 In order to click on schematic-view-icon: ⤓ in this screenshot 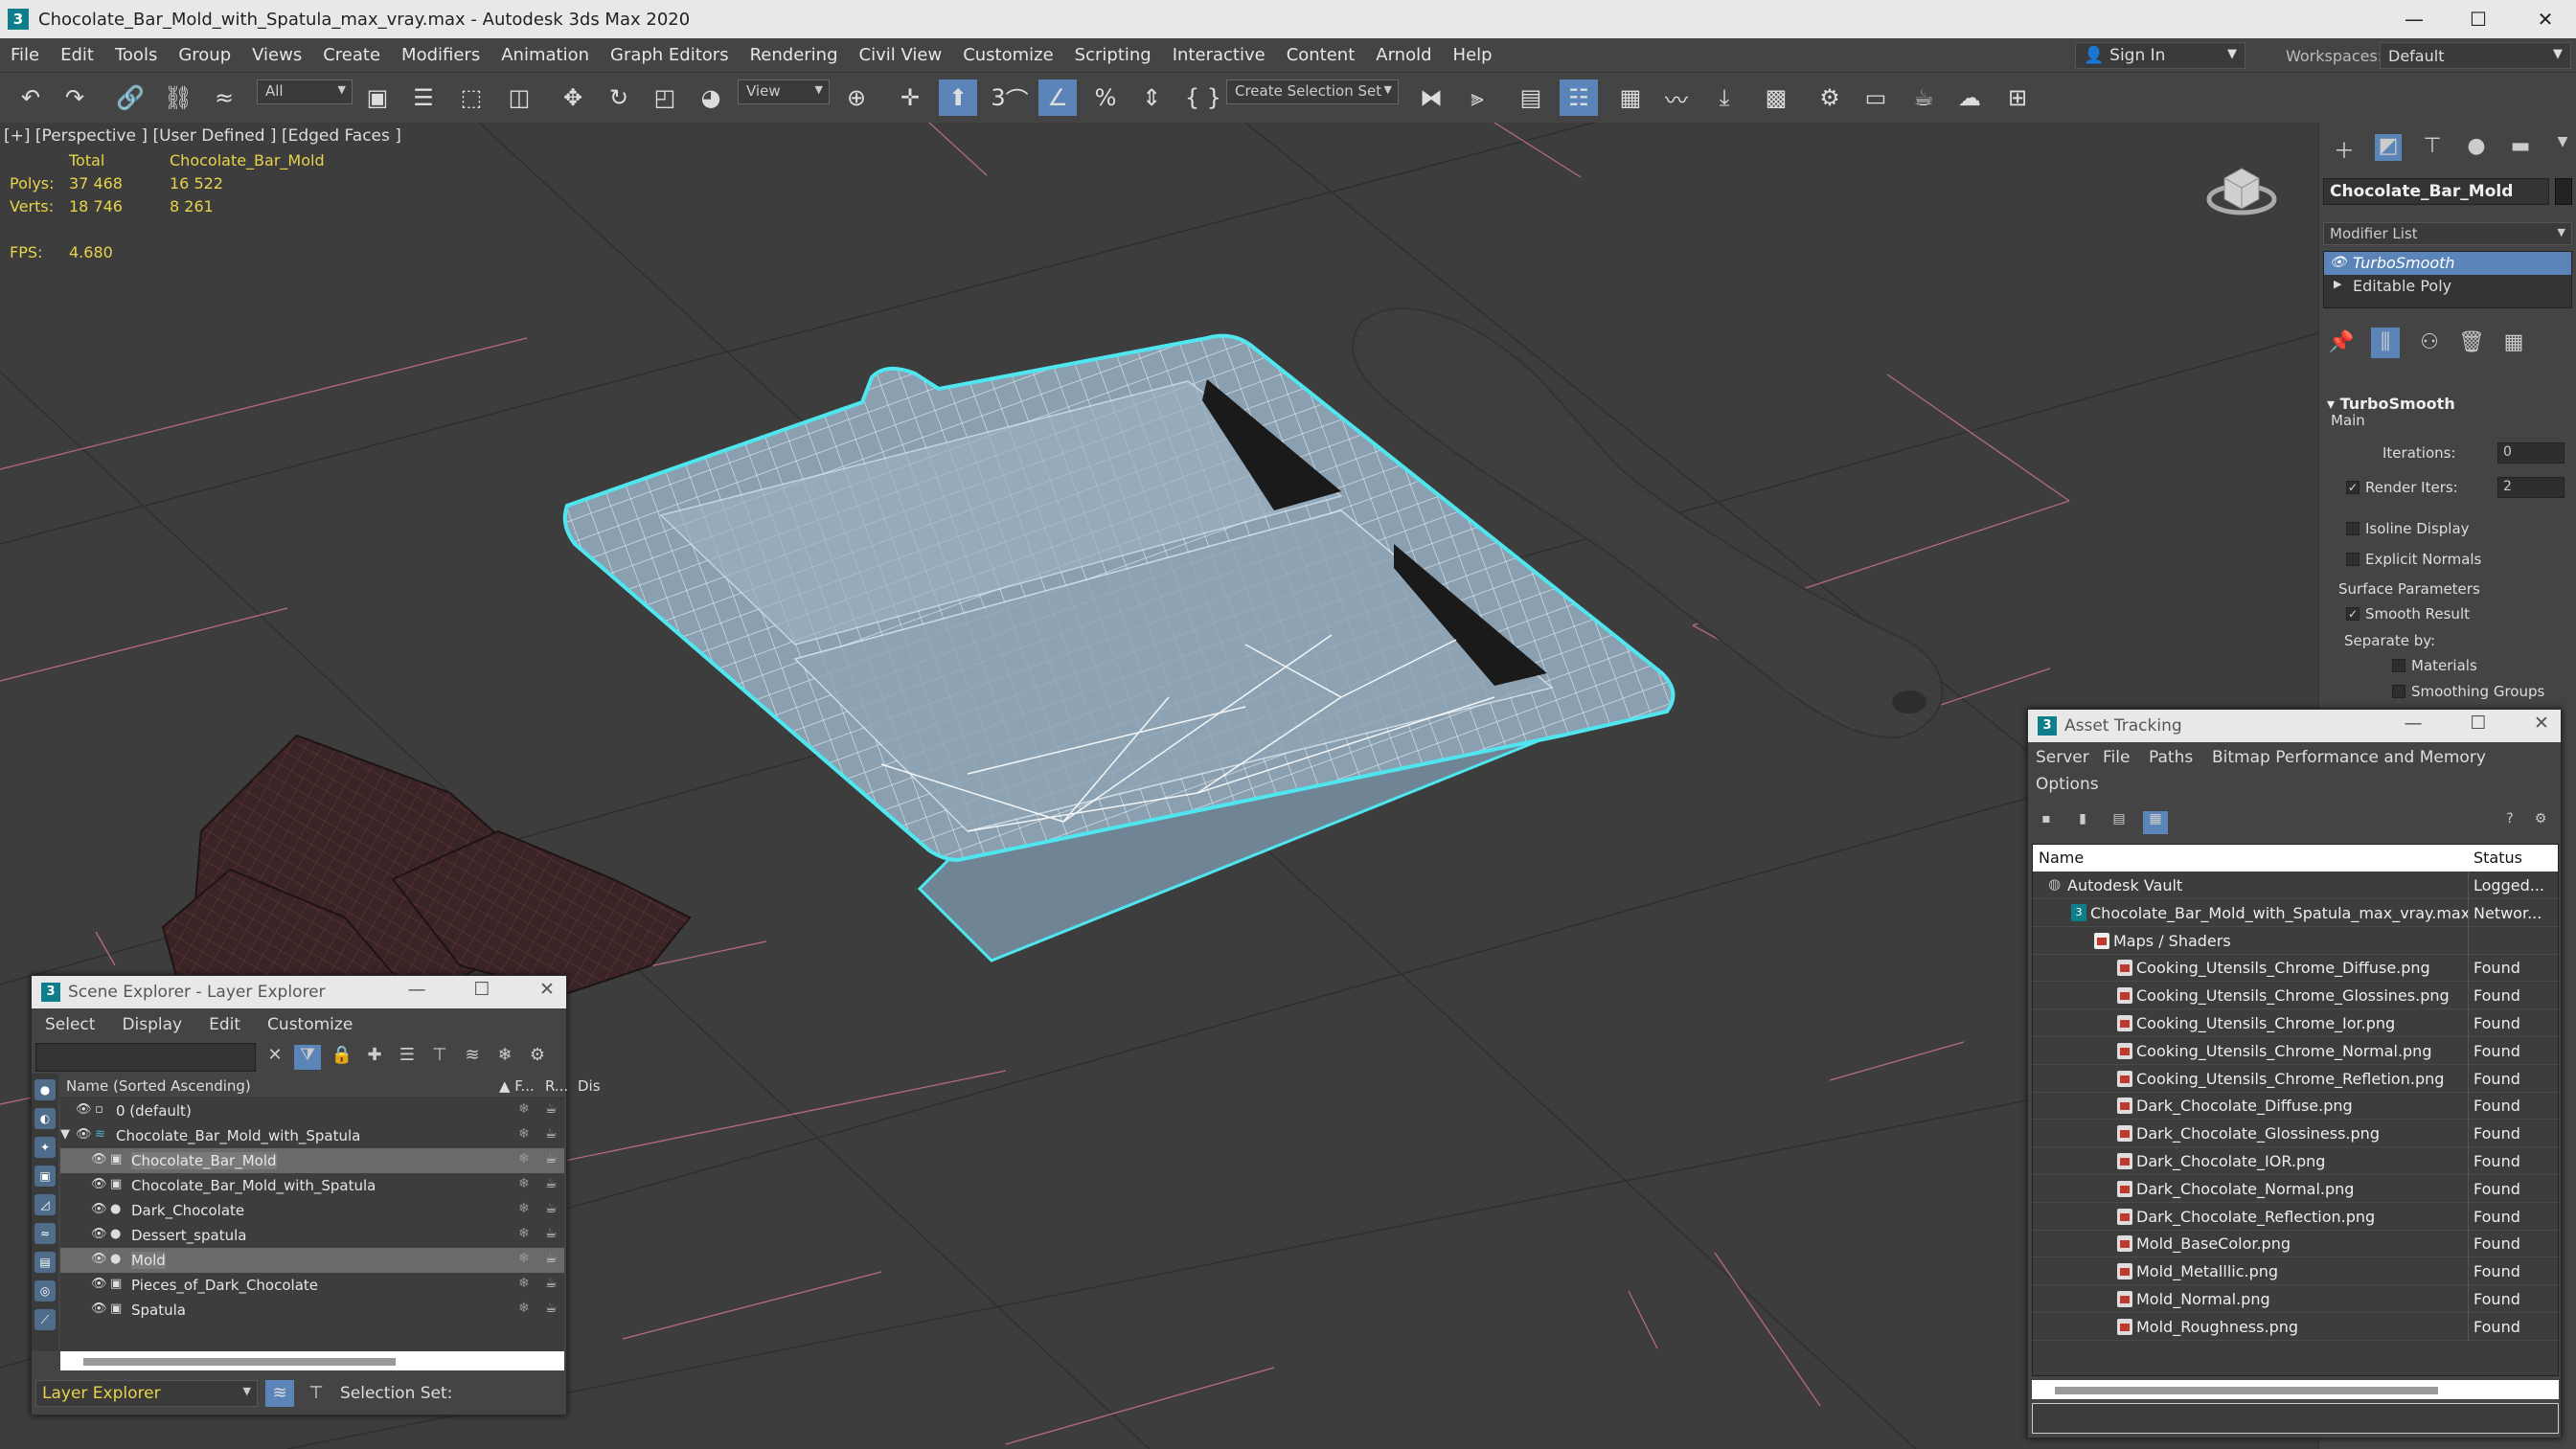, I will do `click(1724, 97)`.